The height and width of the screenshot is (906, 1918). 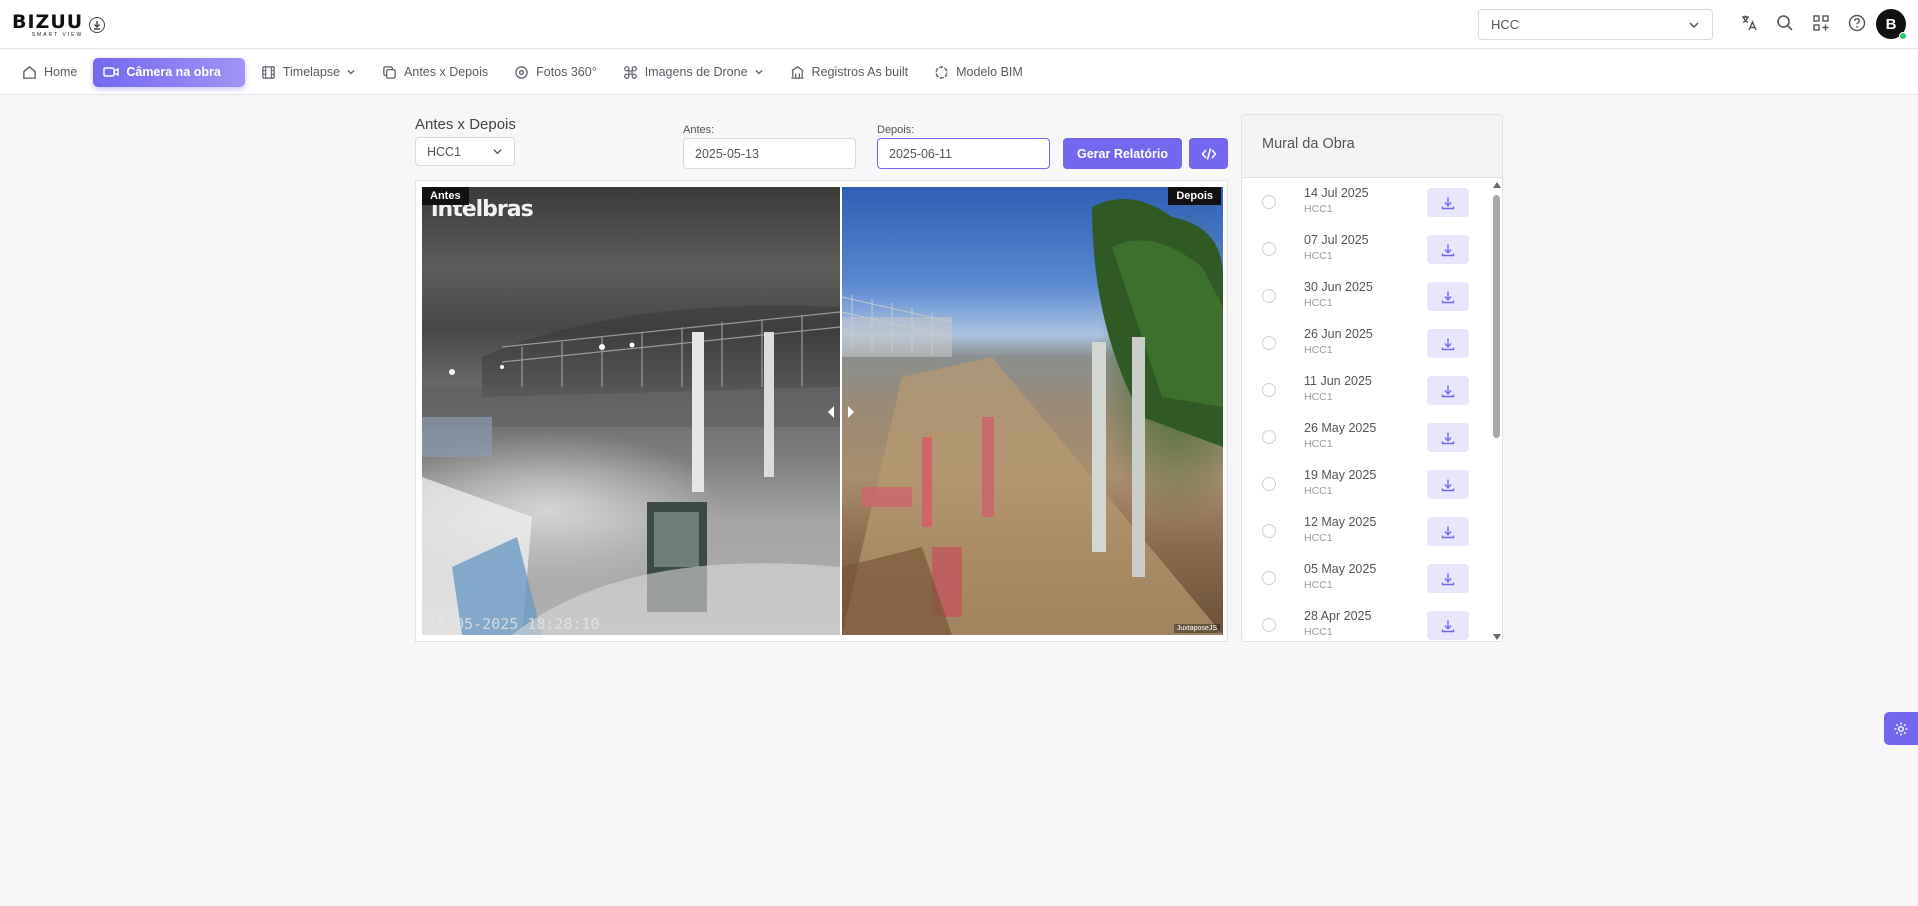 I want to click on search-icon, so click(x=1785, y=23).